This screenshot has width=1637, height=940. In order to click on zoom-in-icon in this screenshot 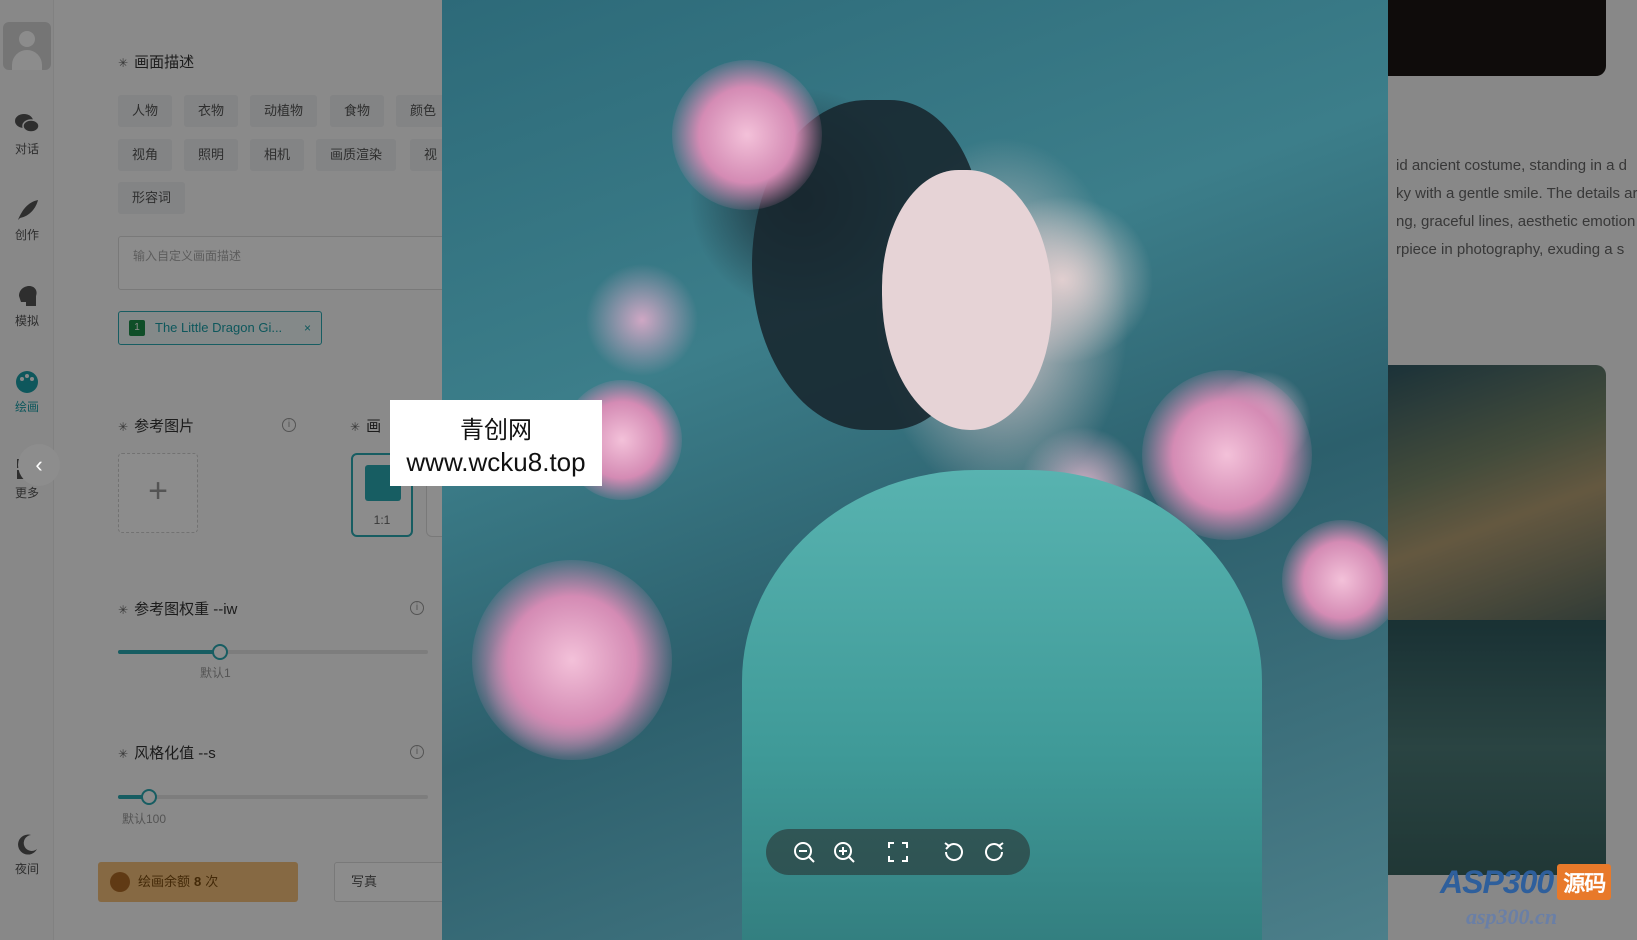, I will do `click(844, 852)`.